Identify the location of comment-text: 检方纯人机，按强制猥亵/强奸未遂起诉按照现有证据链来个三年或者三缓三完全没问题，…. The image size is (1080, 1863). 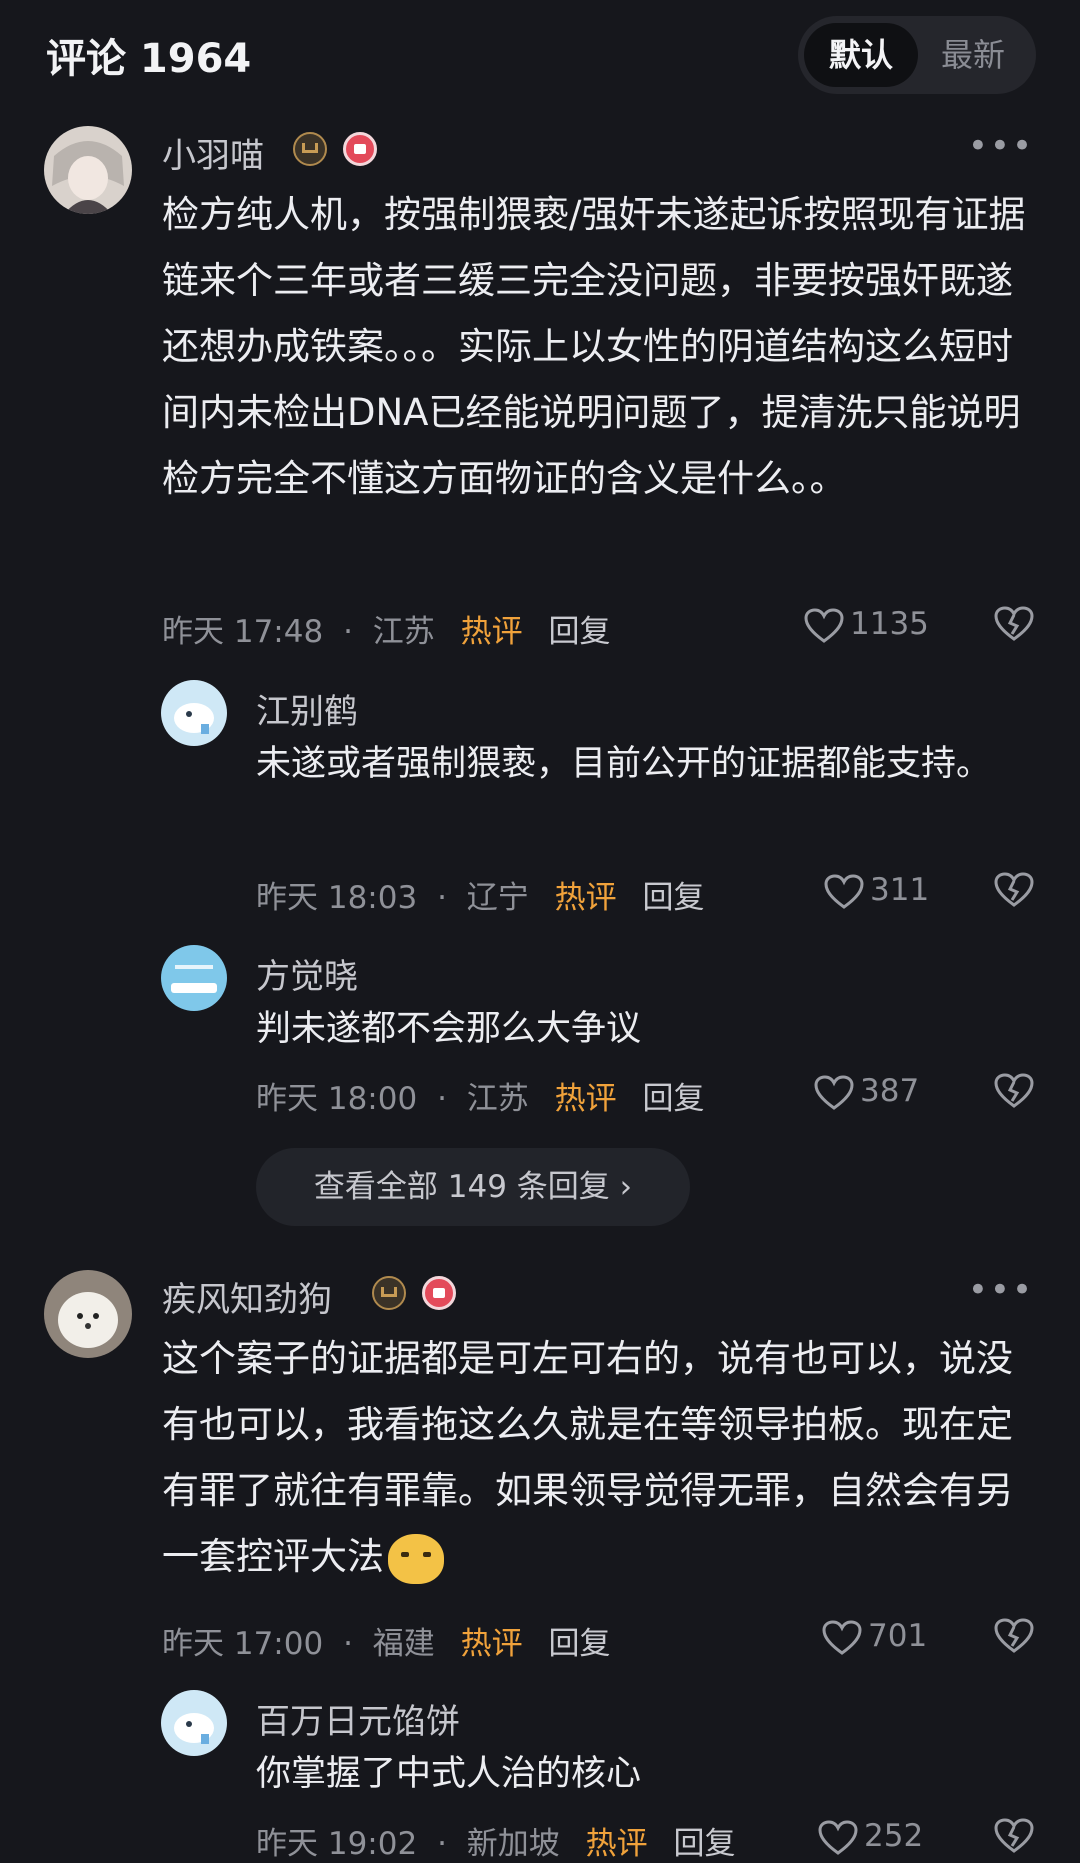
(594, 346).